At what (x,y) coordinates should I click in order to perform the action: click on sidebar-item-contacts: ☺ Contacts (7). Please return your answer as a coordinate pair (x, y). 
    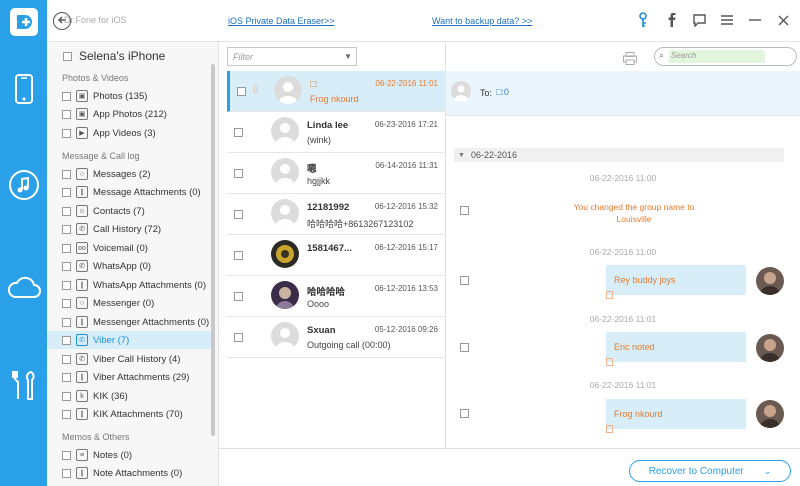
    Looking at the image, I should click on (137, 211).